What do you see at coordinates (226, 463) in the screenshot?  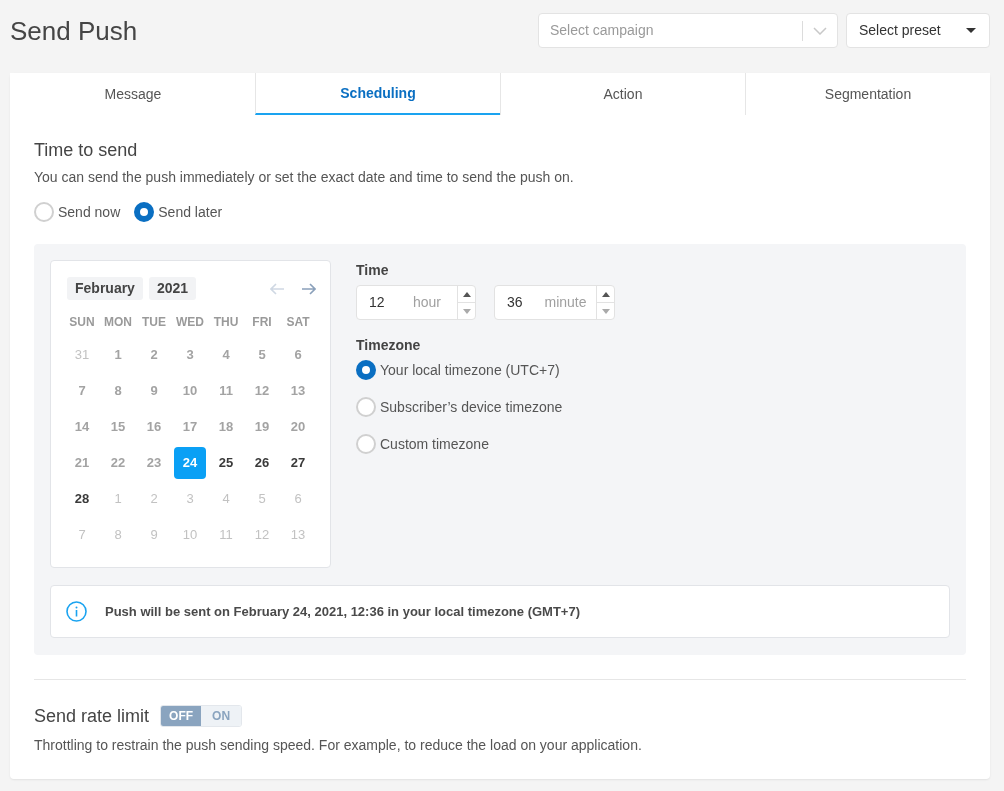 I see `calendar-day: 25` at bounding box center [226, 463].